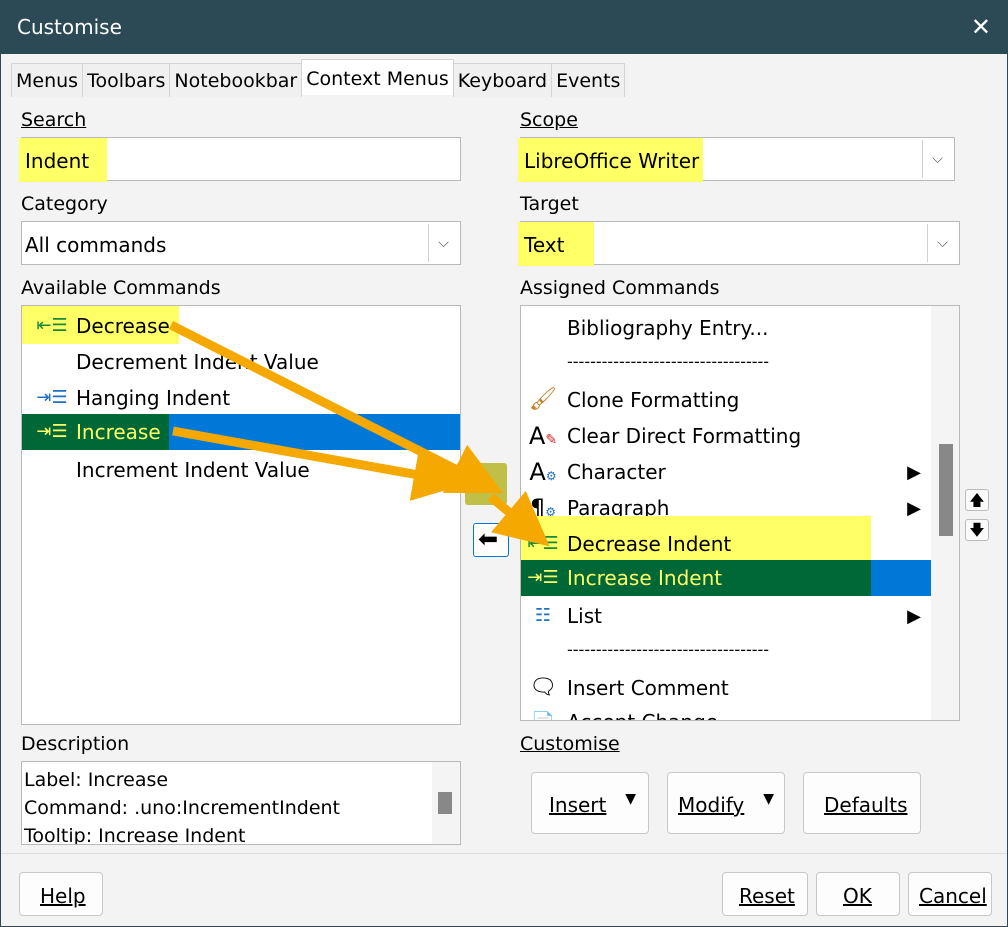  Describe the element at coordinates (359, 433) in the screenshot. I see `annotation-arrows` at that location.